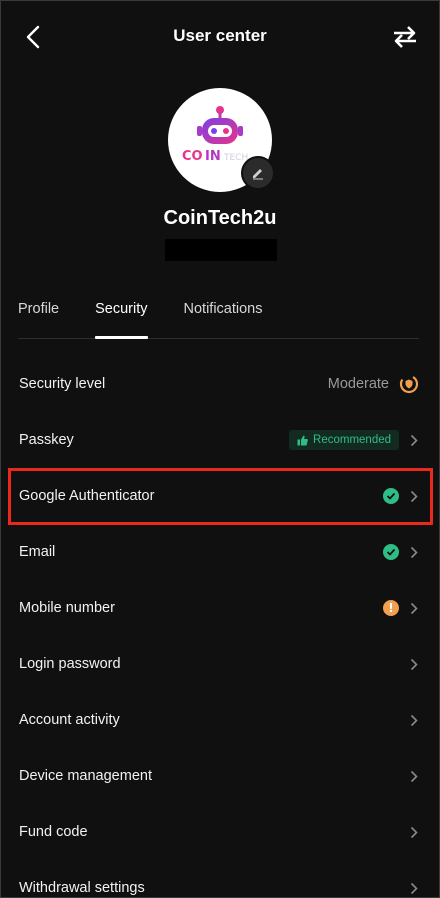 This screenshot has height=898, width=440. Describe the element at coordinates (220, 878) in the screenshot. I see `row-withdrawal-settings: Withdrawal settings` at that location.